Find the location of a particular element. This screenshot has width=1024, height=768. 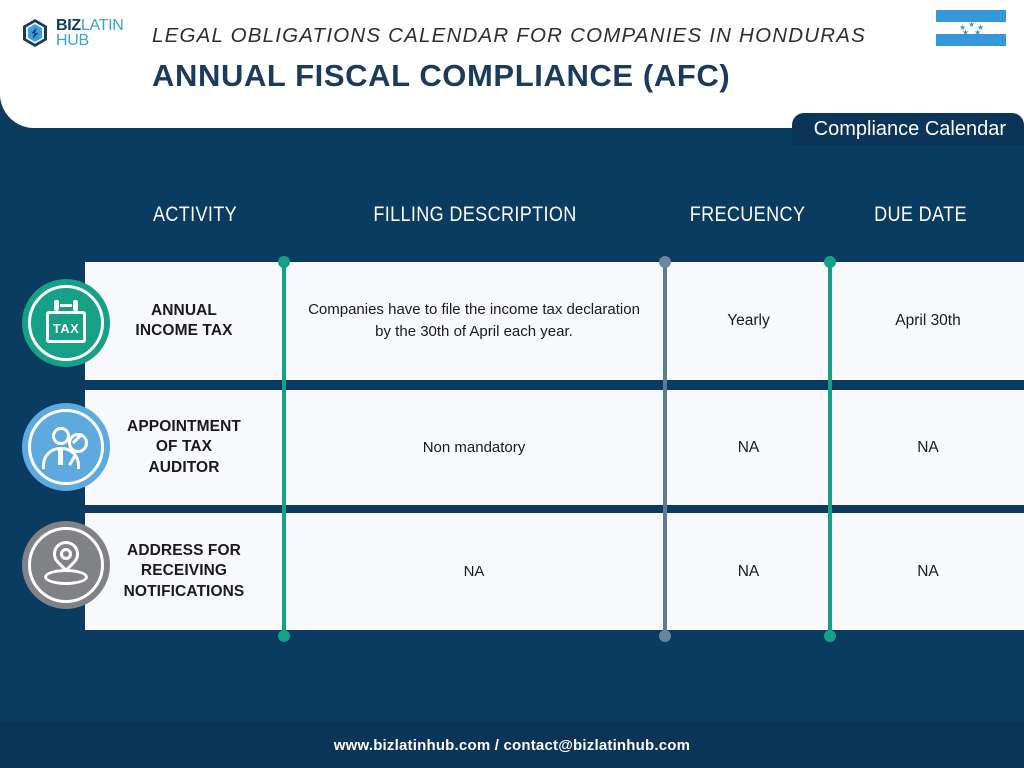

cell-activity: ADDRESS FOR RECEIVING NOTIFICATIONS is located at coordinates (184, 570).